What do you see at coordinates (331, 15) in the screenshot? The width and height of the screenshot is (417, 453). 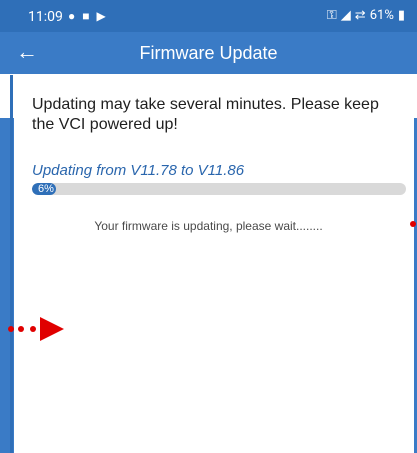 I see `vpn-key-icon: ⚿` at bounding box center [331, 15].